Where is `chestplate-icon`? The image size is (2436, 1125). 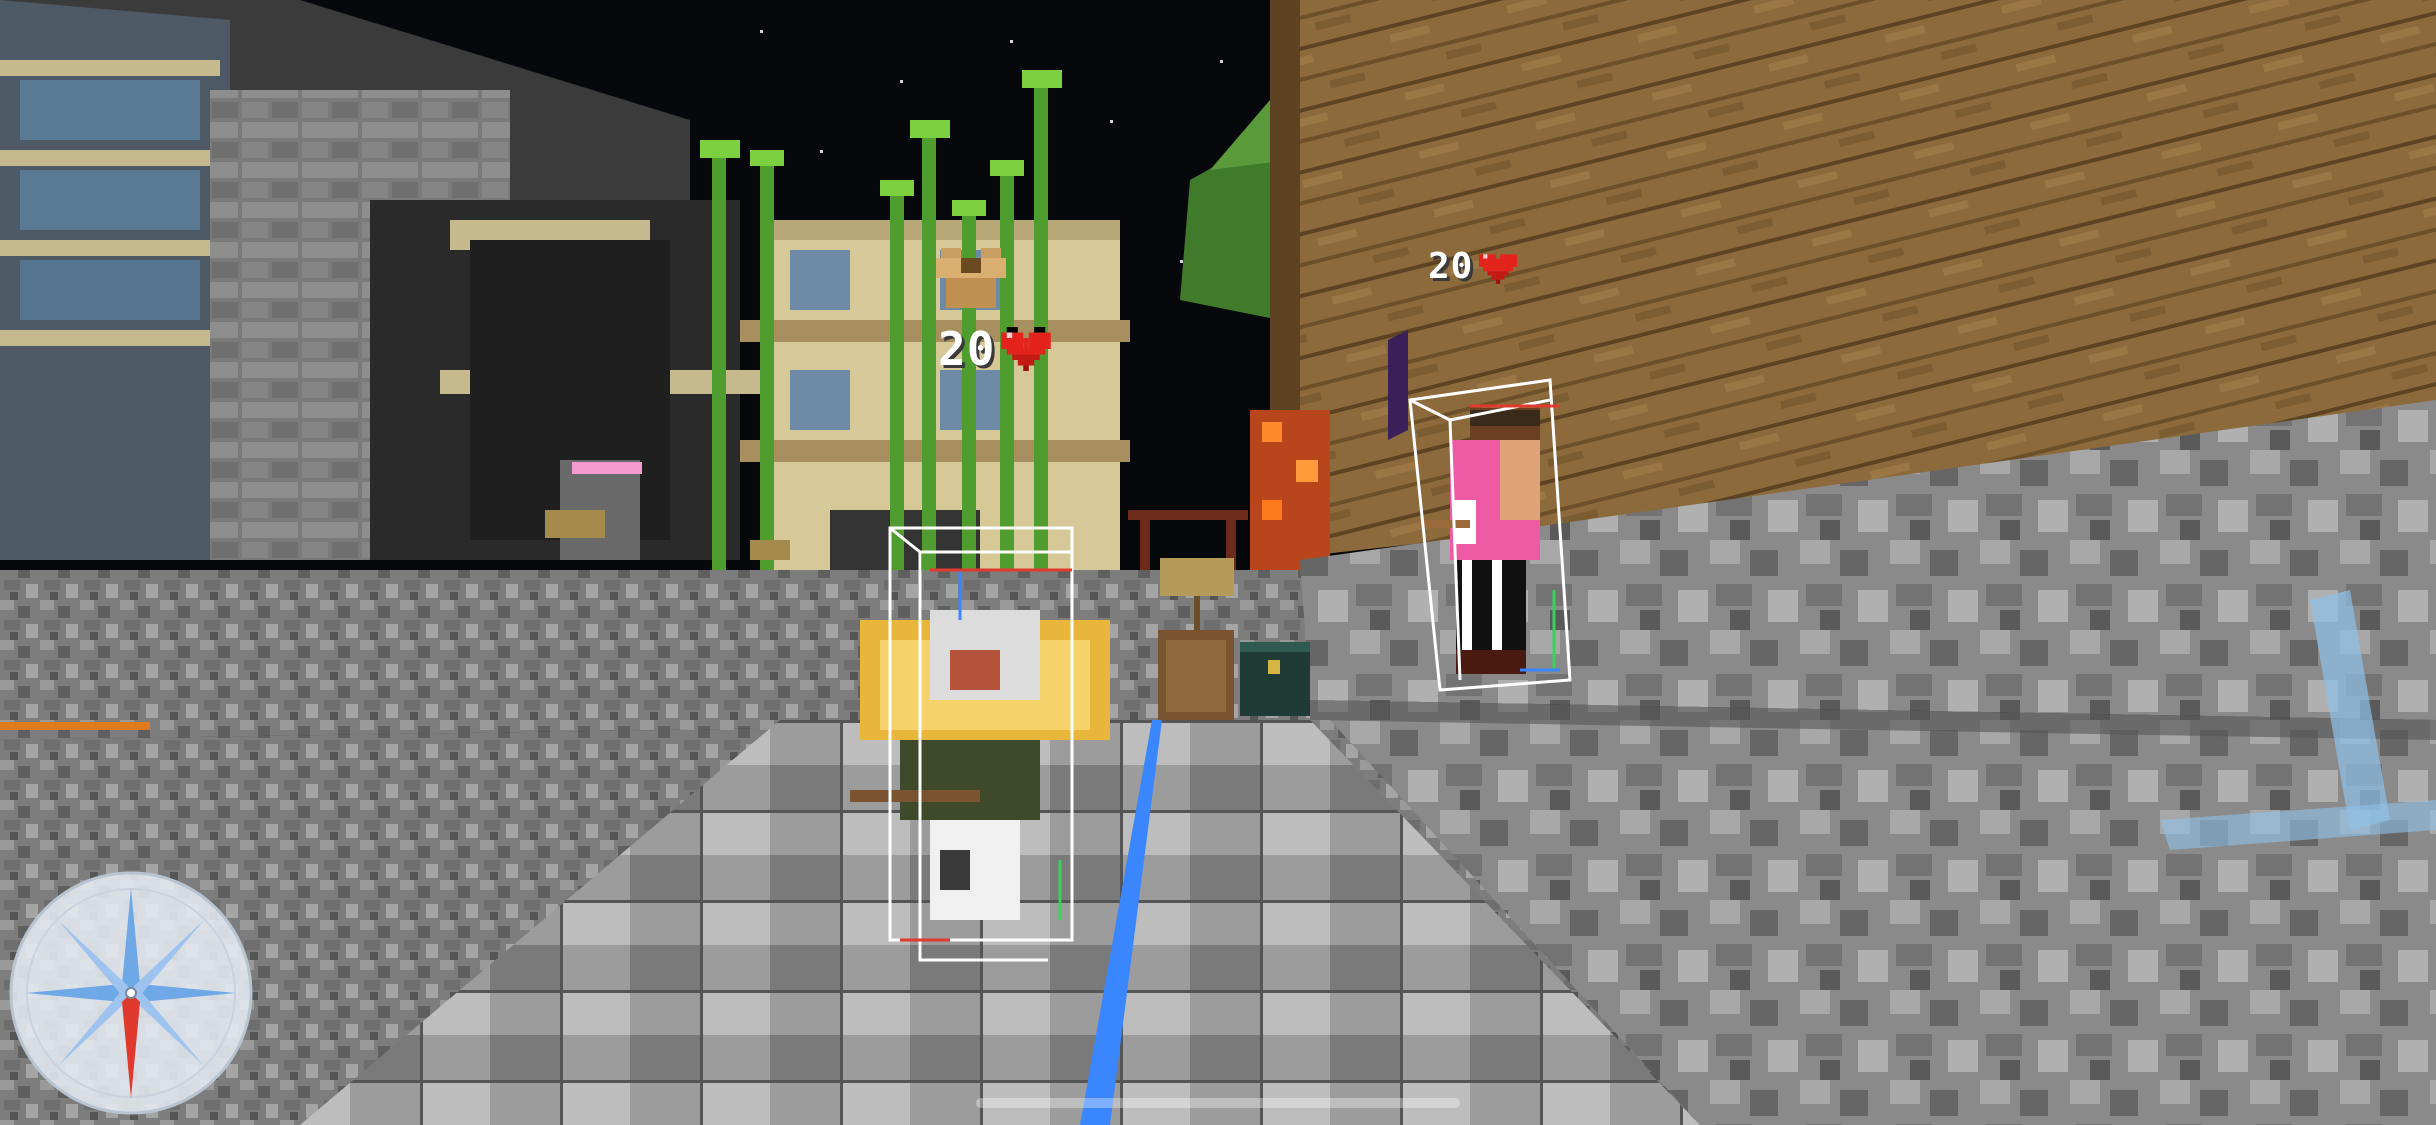 chestplate-icon is located at coordinates (971, 278).